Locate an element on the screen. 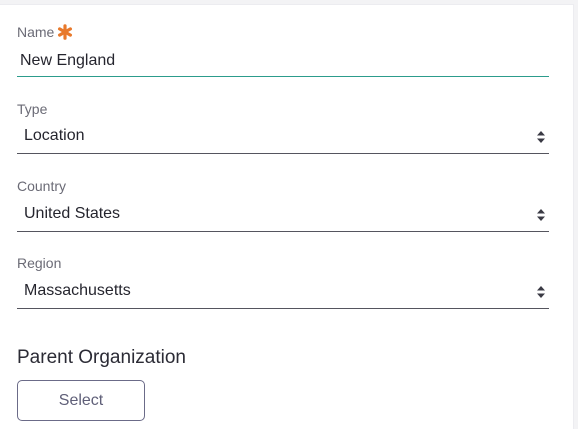 The width and height of the screenshot is (578, 429). country-field: Country United States is located at coordinates (283, 204).